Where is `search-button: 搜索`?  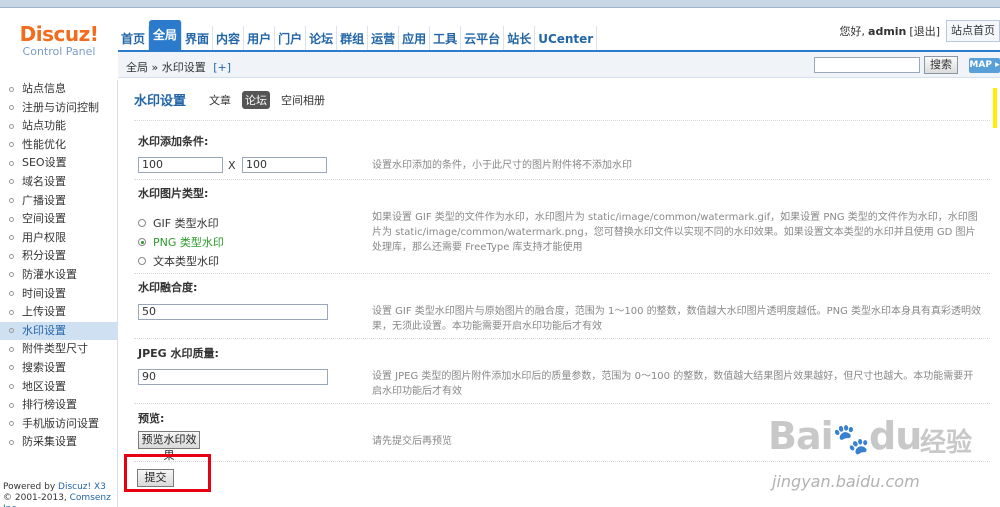 search-button: 搜索 is located at coordinates (941, 65).